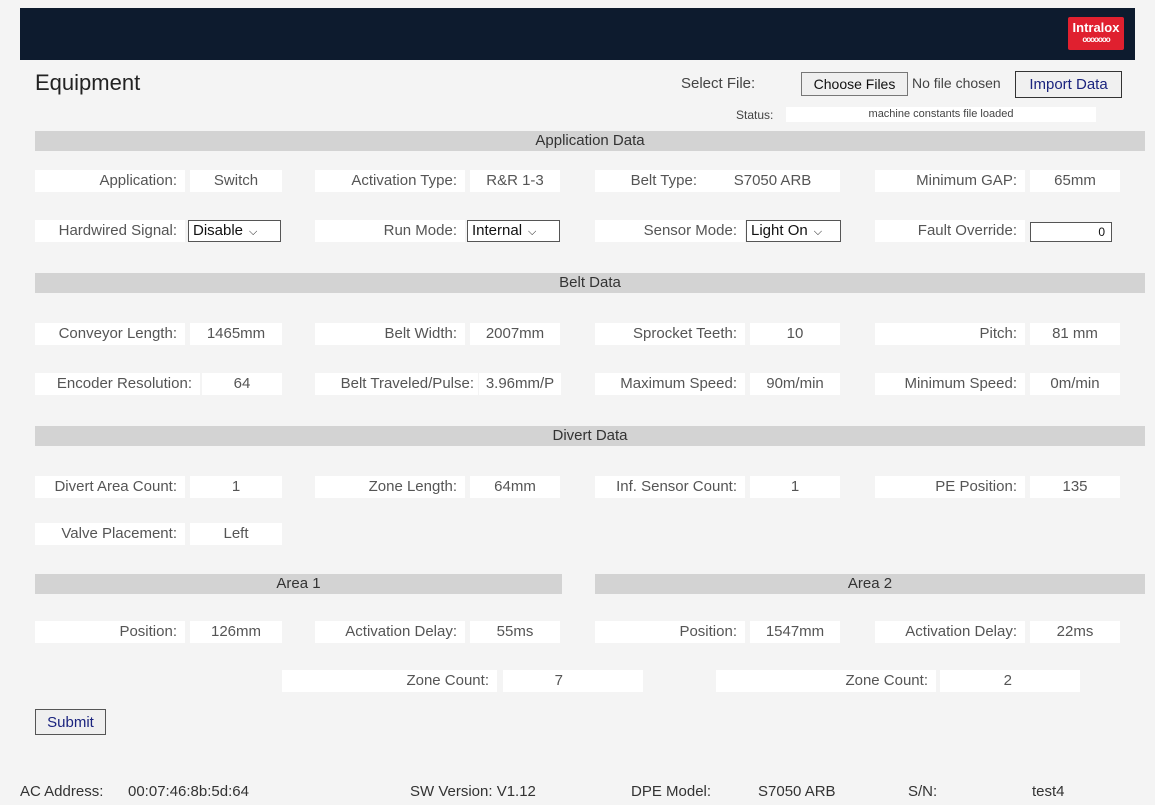  I want to click on activation-type-value: R&R 1-3, so click(515, 181).